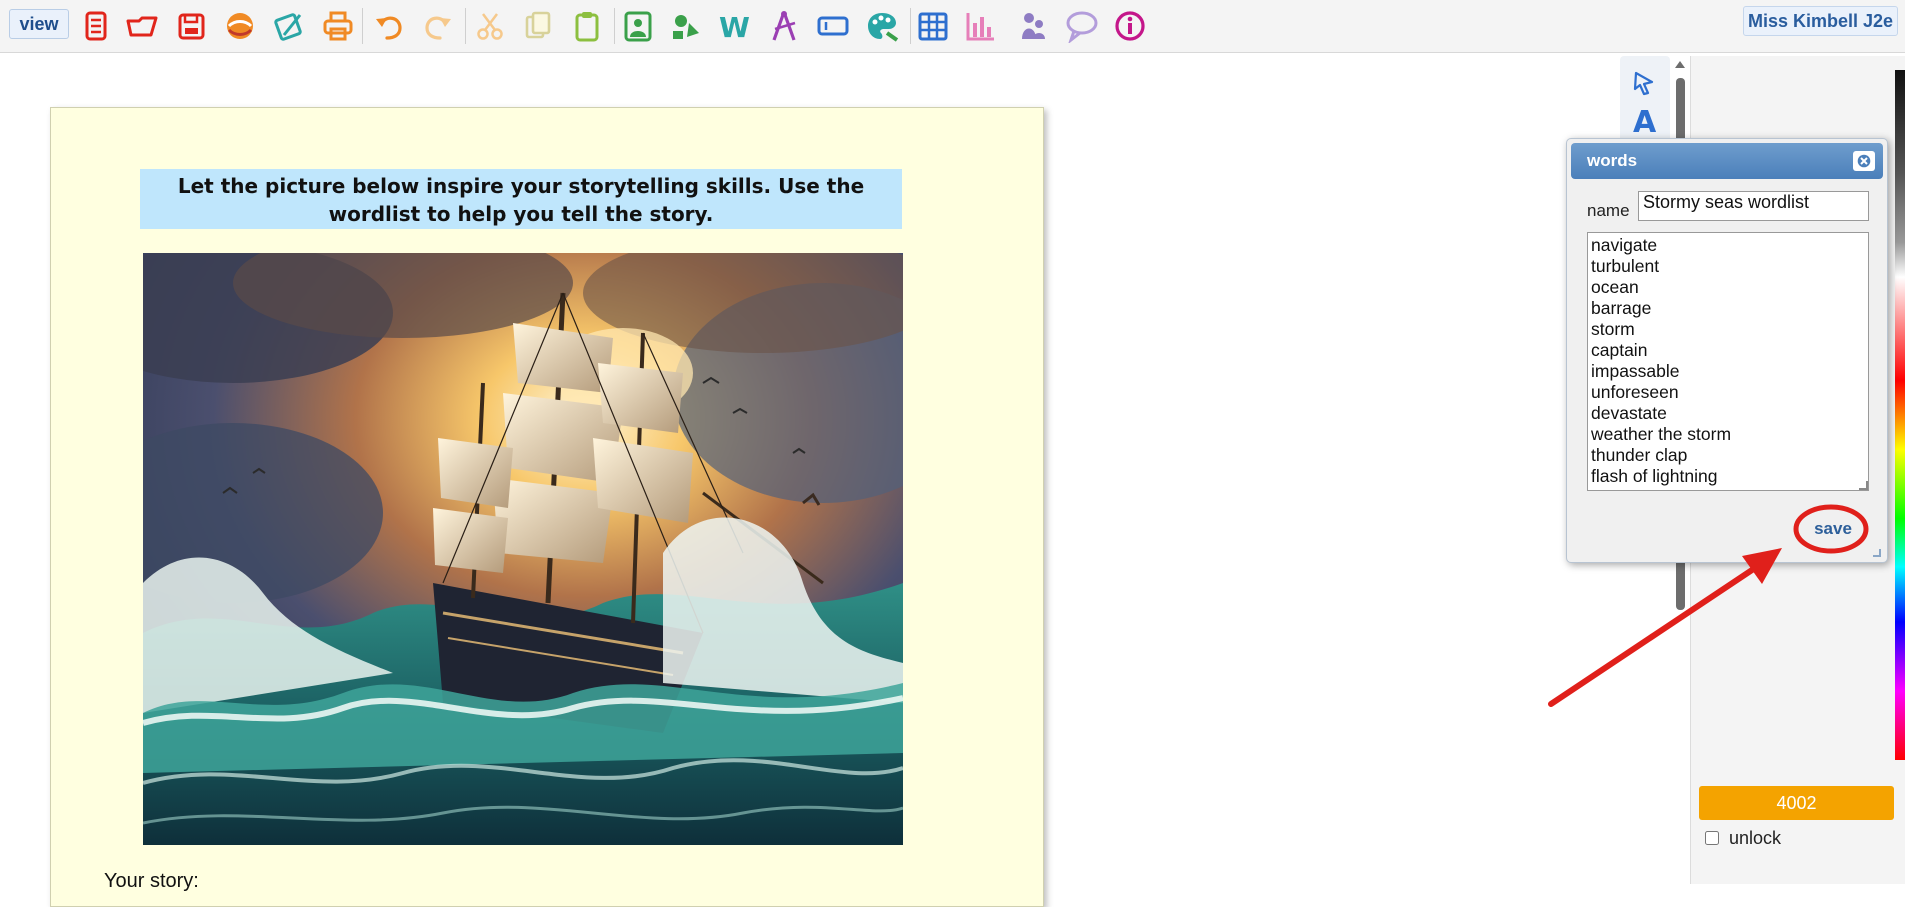 The width and height of the screenshot is (1905, 907). I want to click on unlock-row: unlock, so click(1743, 838).